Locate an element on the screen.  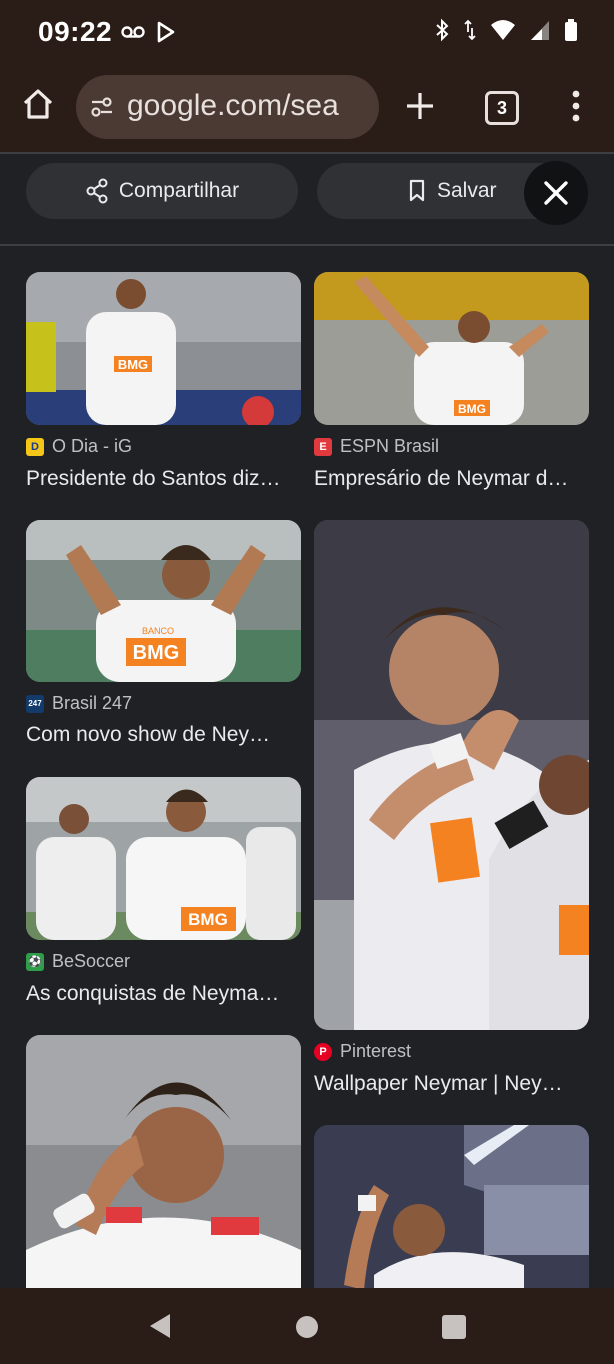
status-right-icons is located at coordinates (506, 32).